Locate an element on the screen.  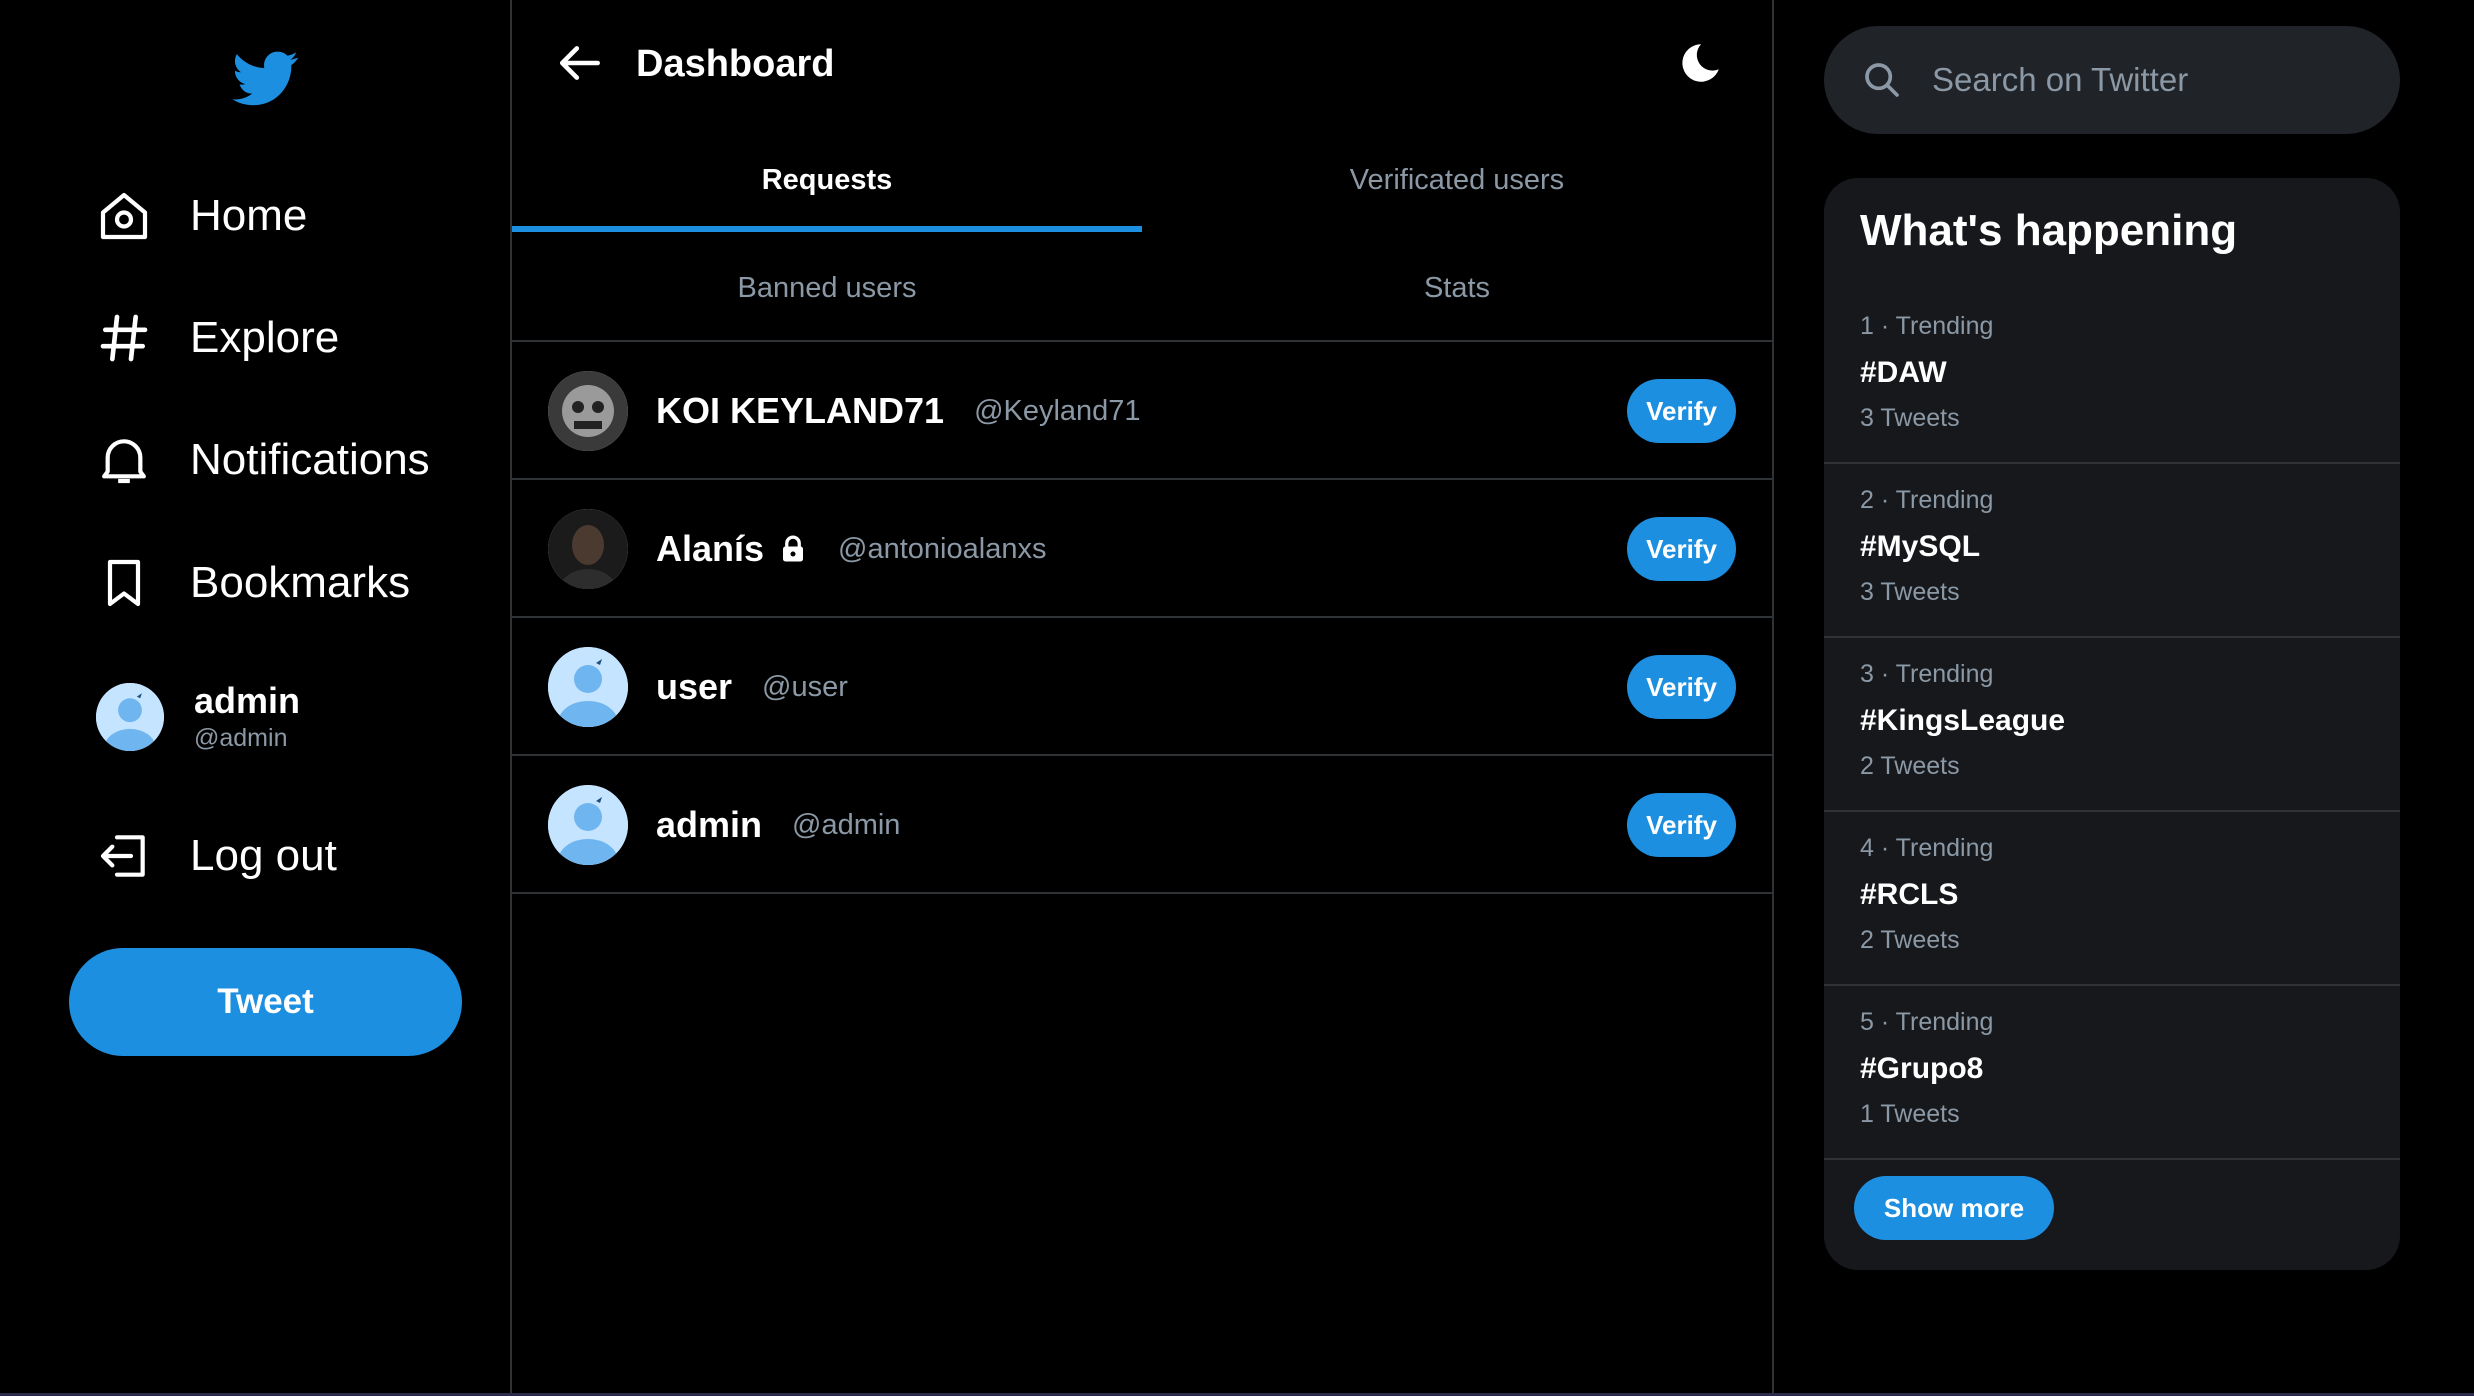
trend-tag: #DAW is located at coordinates (1903, 372).